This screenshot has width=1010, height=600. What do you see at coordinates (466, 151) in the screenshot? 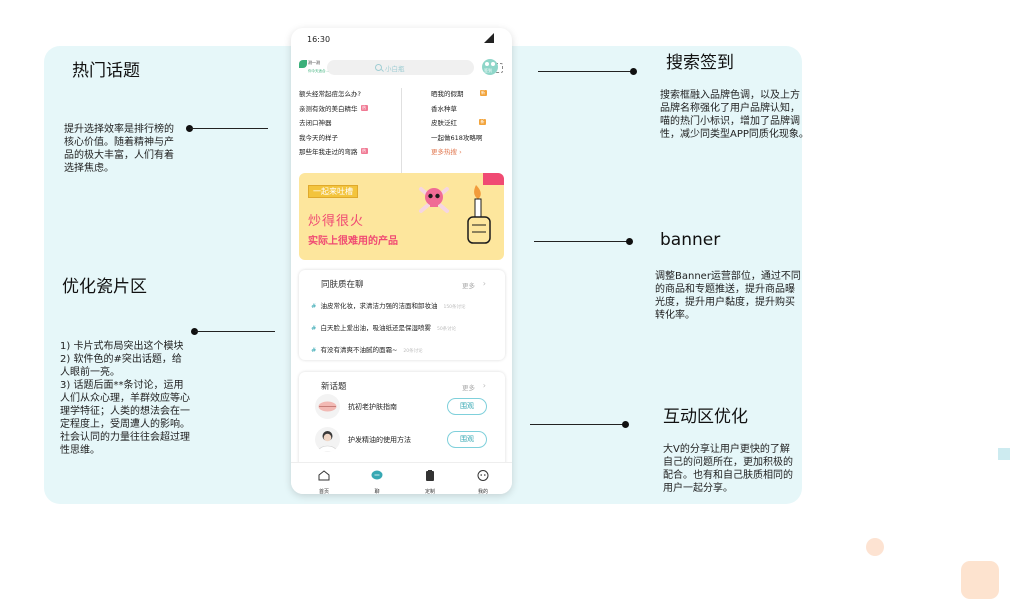
I see `more-hot-link: 更多热搜 ›` at bounding box center [466, 151].